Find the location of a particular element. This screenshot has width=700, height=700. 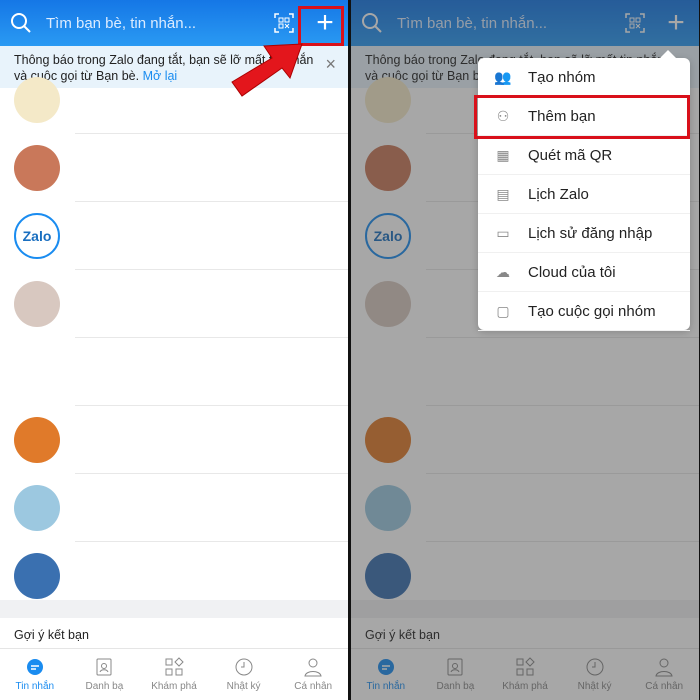

red-arrow-icon is located at coordinates (268, 69).